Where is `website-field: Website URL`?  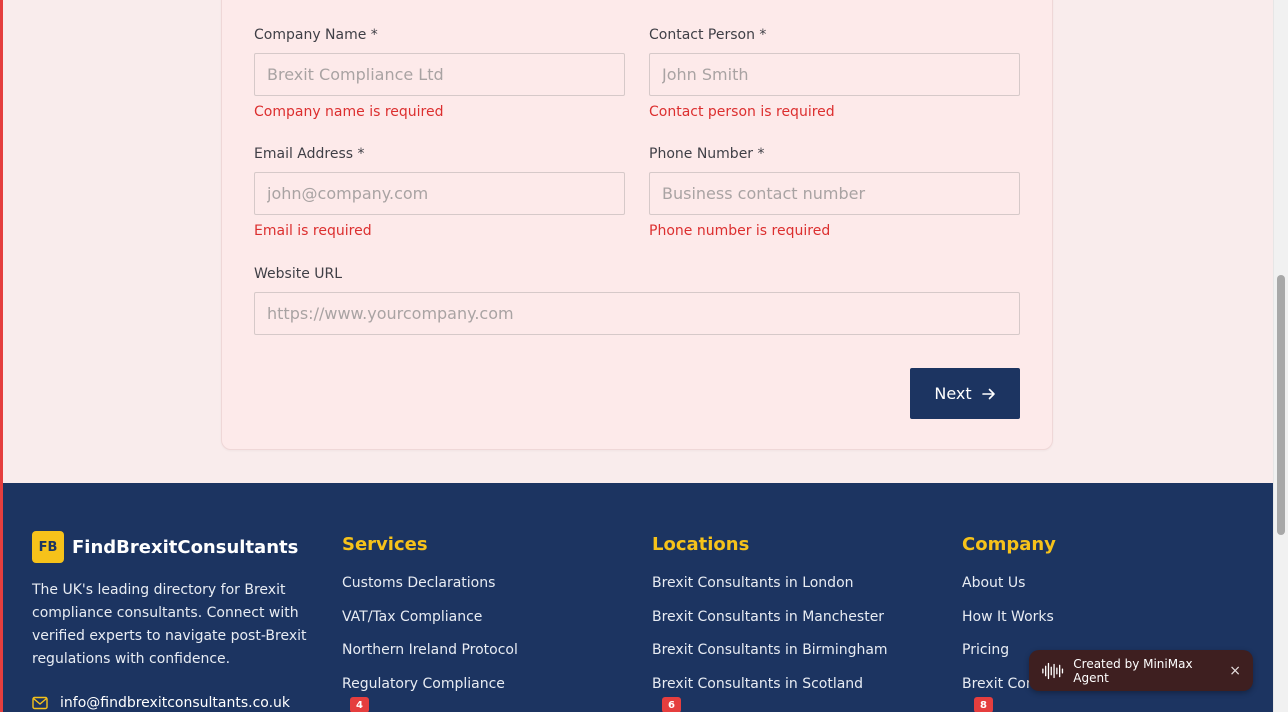
website-field: Website URL is located at coordinates (637, 299).